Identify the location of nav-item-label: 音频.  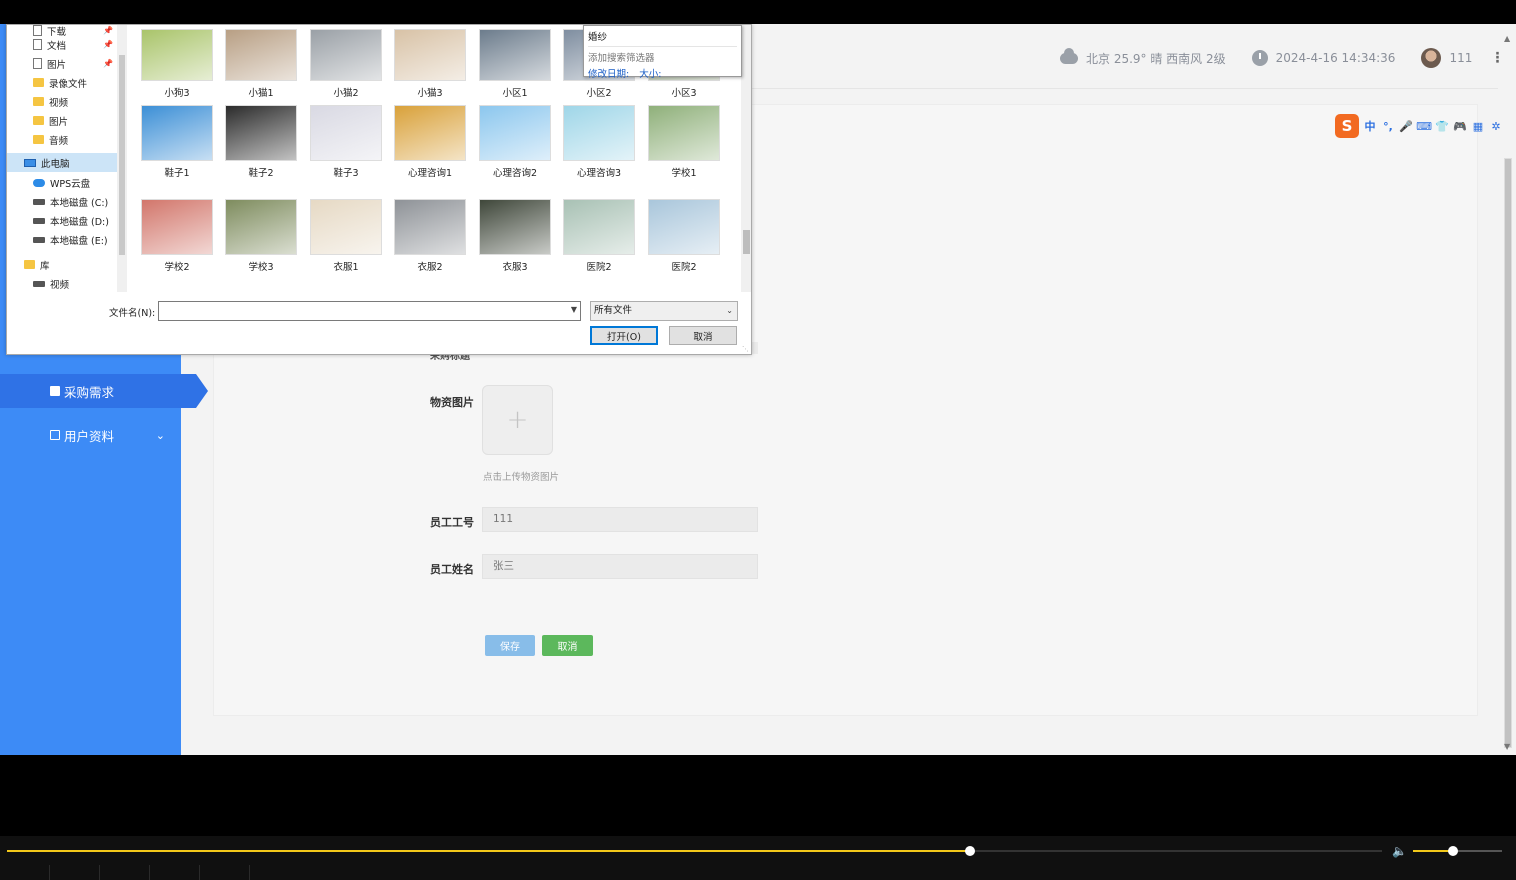
(59, 141).